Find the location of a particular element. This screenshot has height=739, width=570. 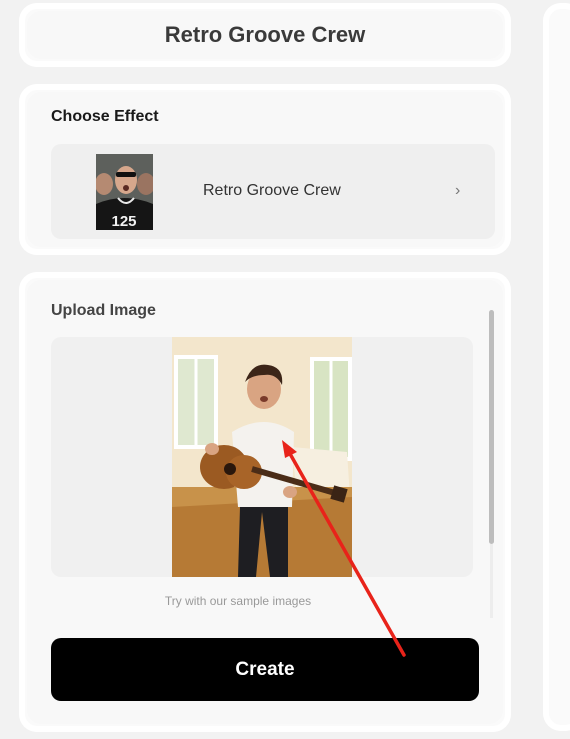

sample-images-link: Try with our sample images is located at coordinates (238, 601).